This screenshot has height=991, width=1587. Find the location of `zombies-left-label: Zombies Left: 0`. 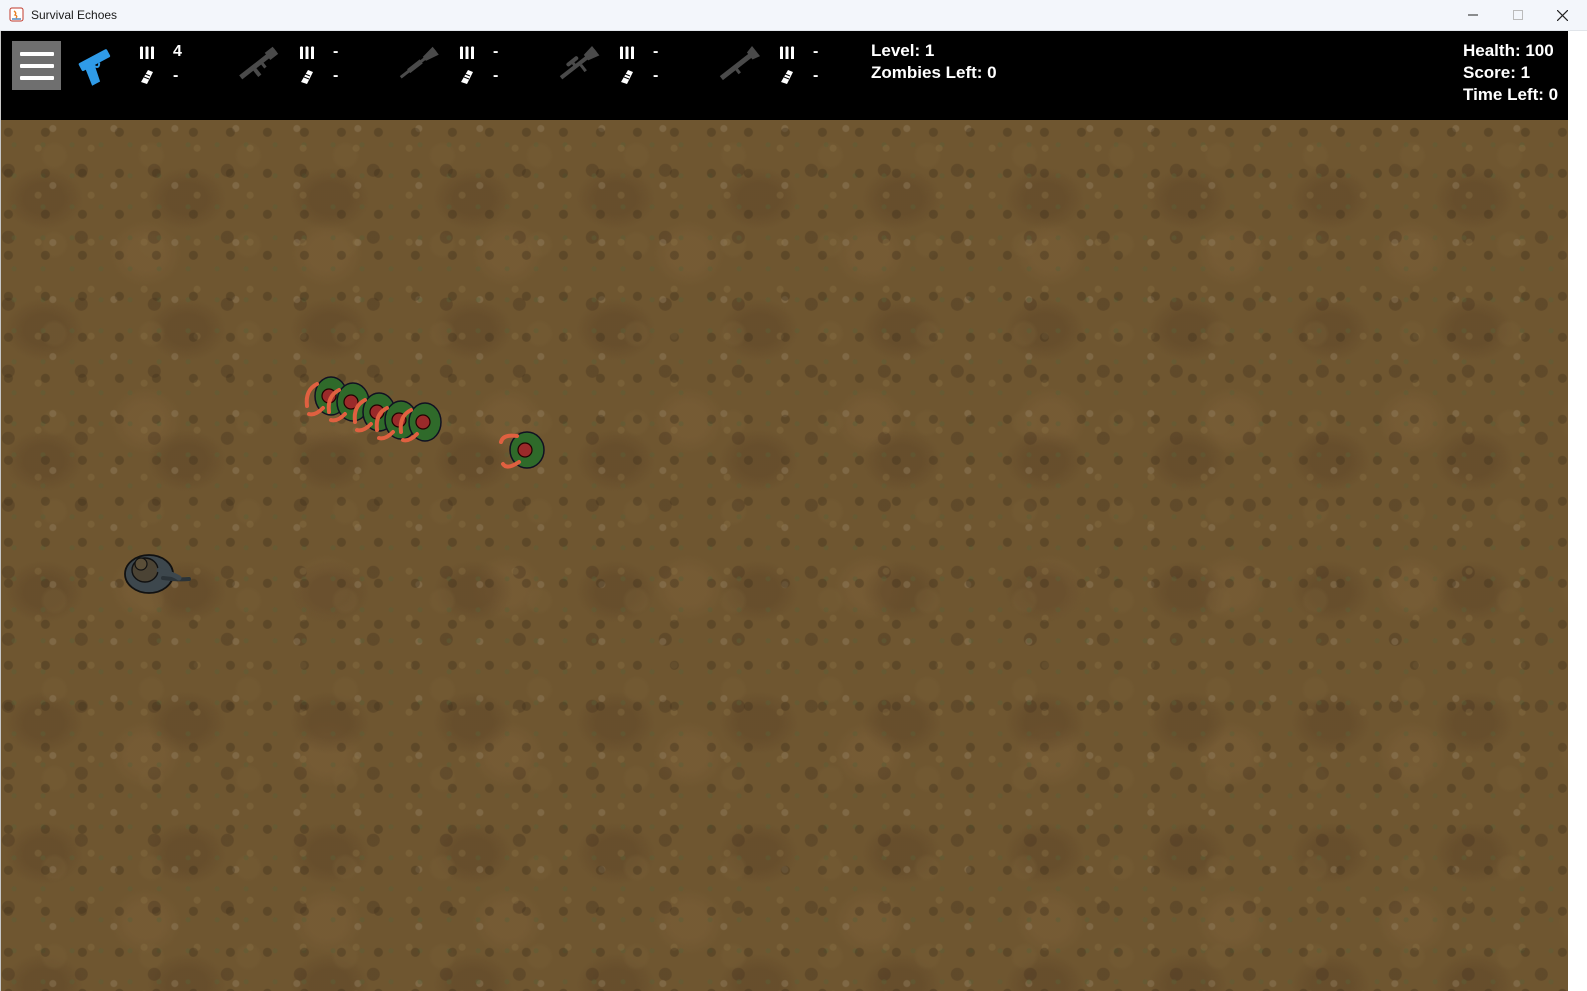

zombies-left-label: Zombies Left: 0 is located at coordinates (934, 72).